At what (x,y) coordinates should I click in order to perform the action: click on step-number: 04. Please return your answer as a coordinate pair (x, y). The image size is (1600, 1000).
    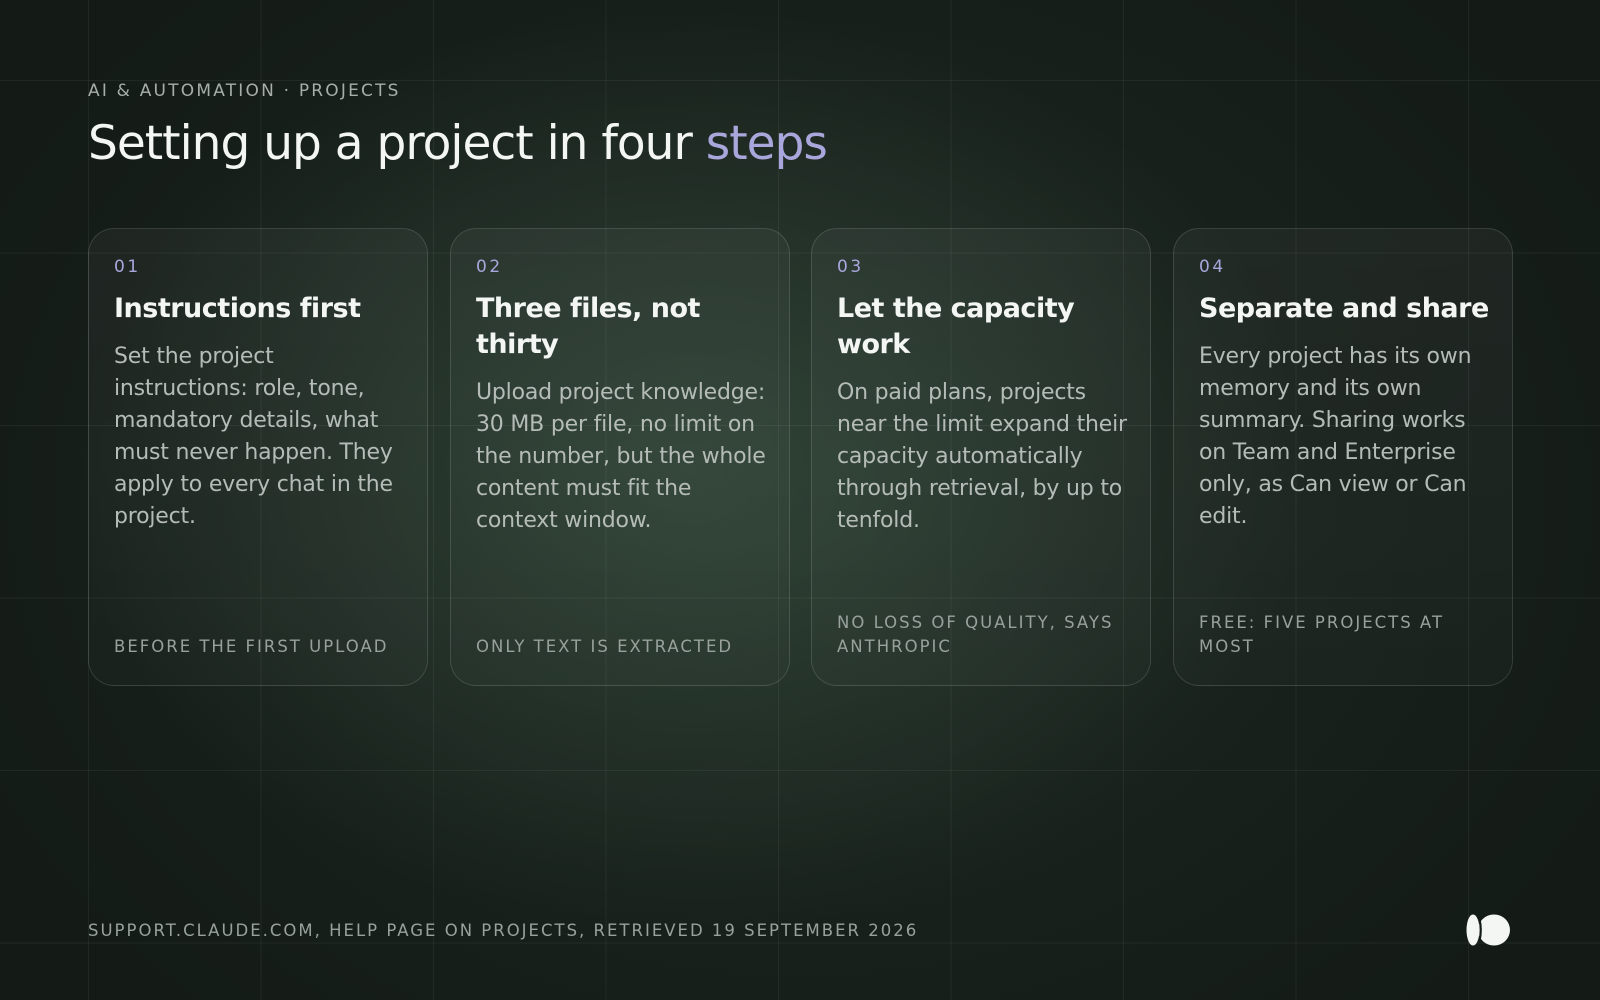
    Looking at the image, I should click on (1212, 267).